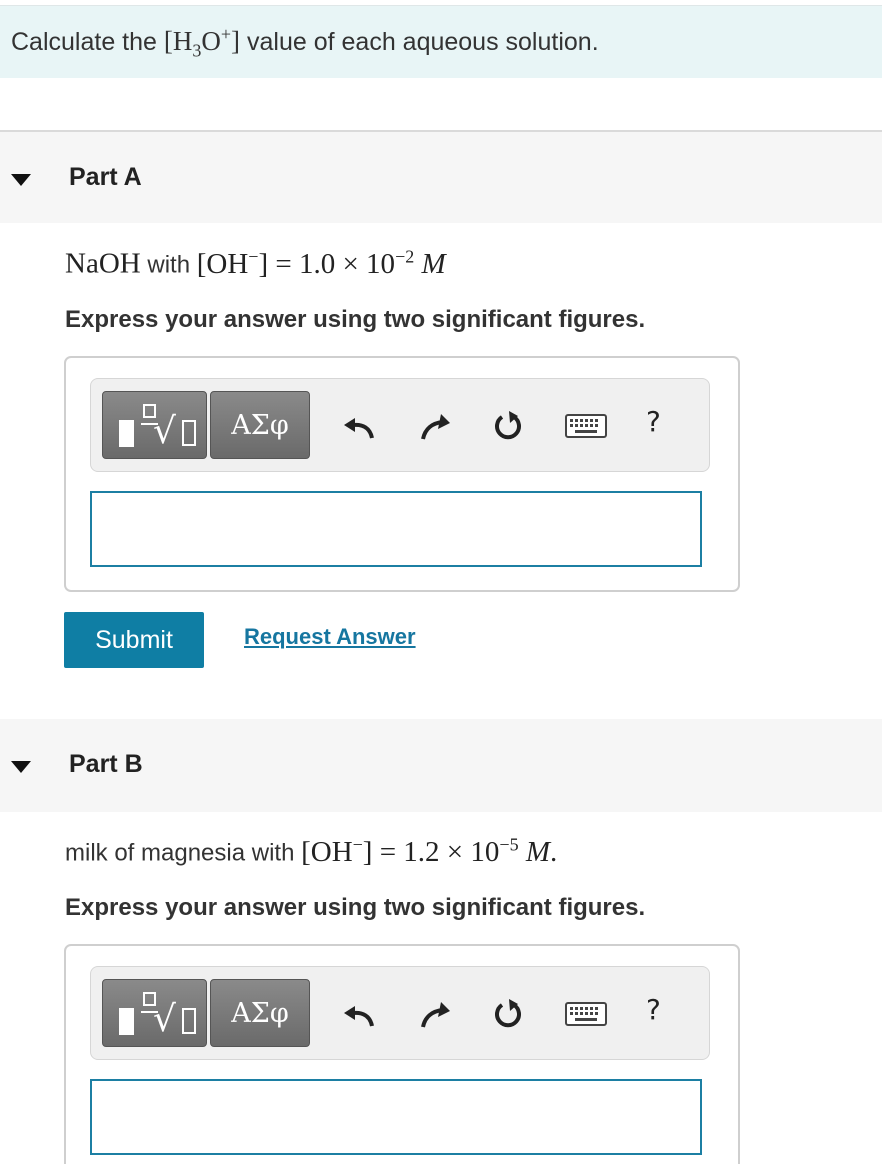 The image size is (882, 1164). I want to click on intro-expression: [H3O+], so click(202, 42).